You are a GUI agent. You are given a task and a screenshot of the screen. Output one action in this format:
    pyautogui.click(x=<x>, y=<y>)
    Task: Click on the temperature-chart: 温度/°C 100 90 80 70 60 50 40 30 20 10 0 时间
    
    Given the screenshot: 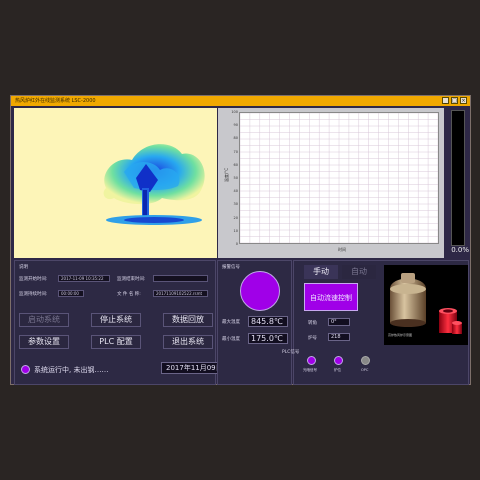 What is the action you would take?
    pyautogui.click(x=331, y=183)
    